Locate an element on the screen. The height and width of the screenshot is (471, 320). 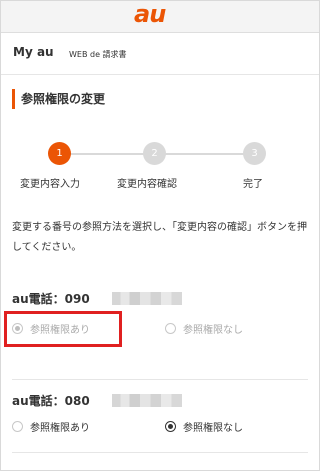
phone-line-090-label: au電話：090 is located at coordinates (51, 299).